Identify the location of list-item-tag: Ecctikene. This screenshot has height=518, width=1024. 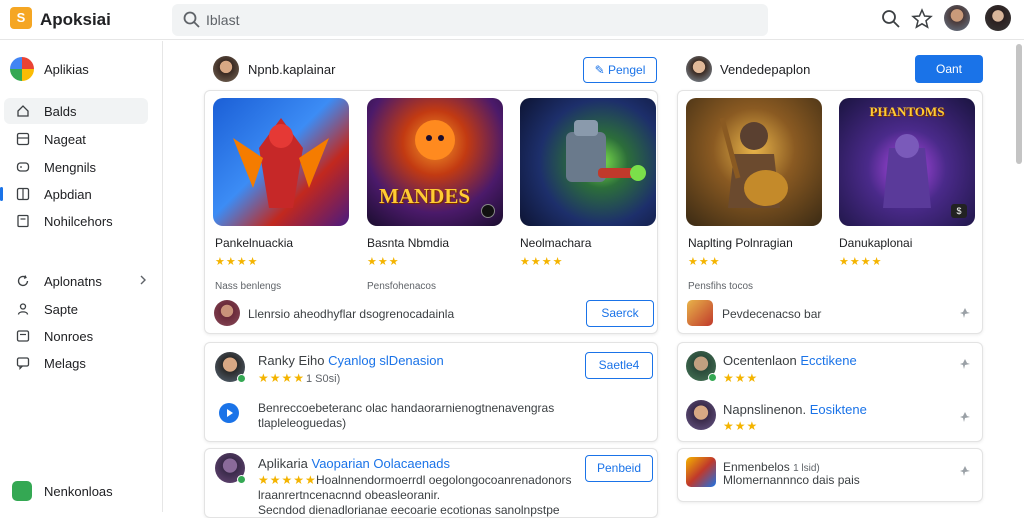
(828, 360).